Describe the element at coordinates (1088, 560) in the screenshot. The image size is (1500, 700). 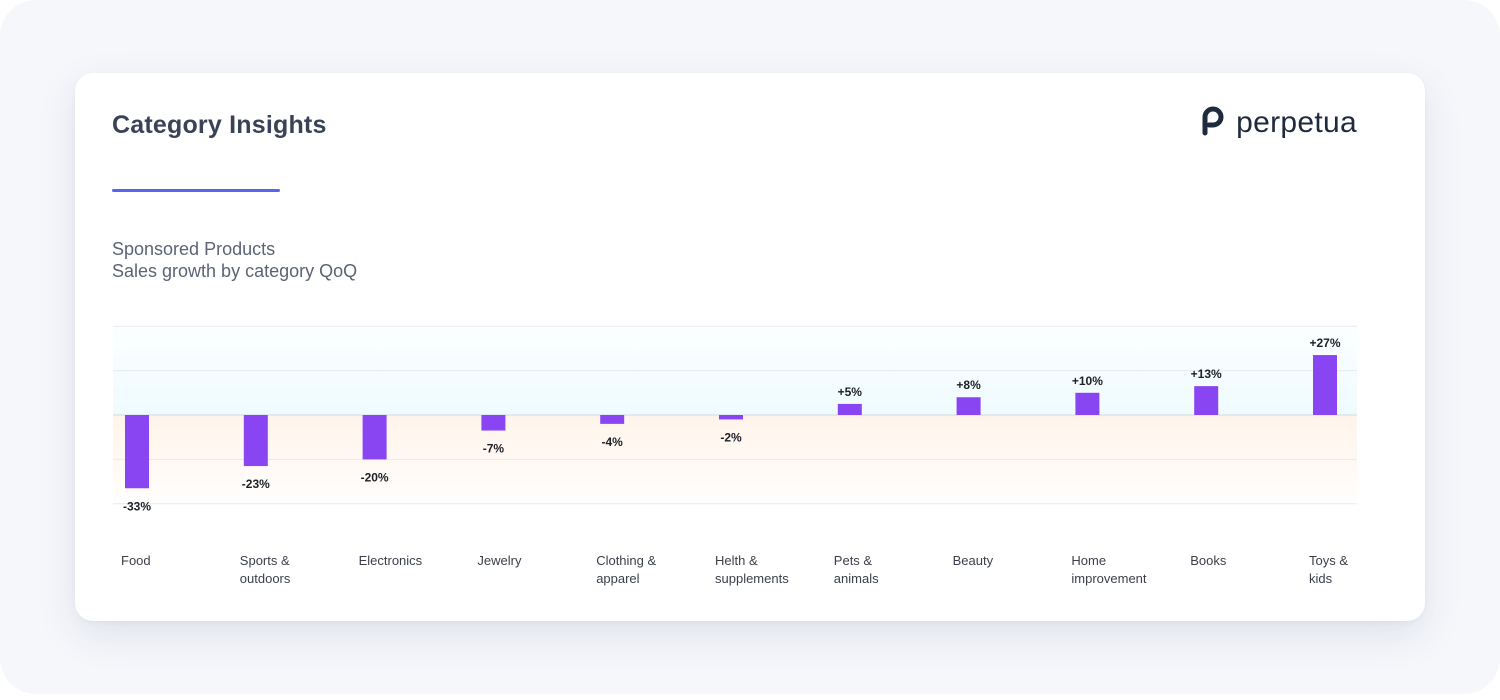
I see `category-label: Home` at that location.